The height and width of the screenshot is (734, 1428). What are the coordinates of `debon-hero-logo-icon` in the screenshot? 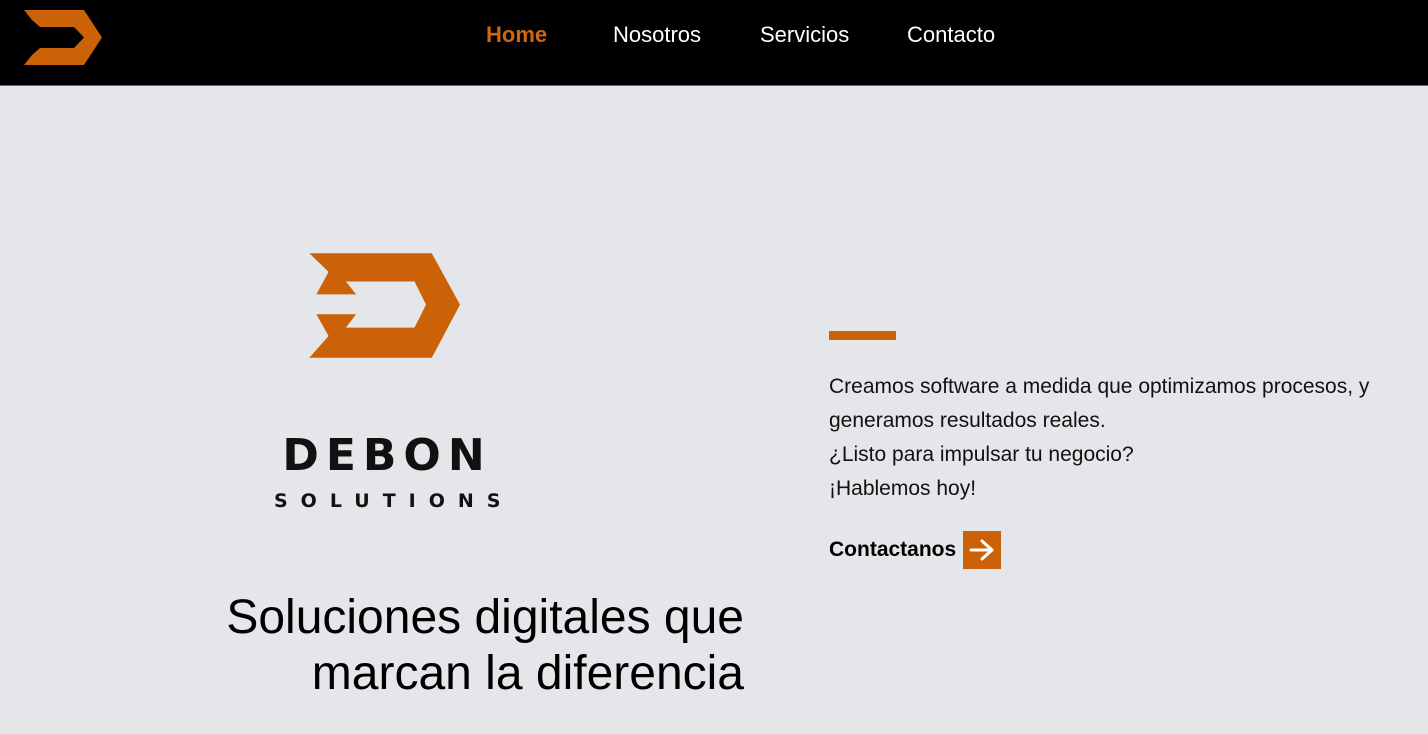 It's located at (385, 305).